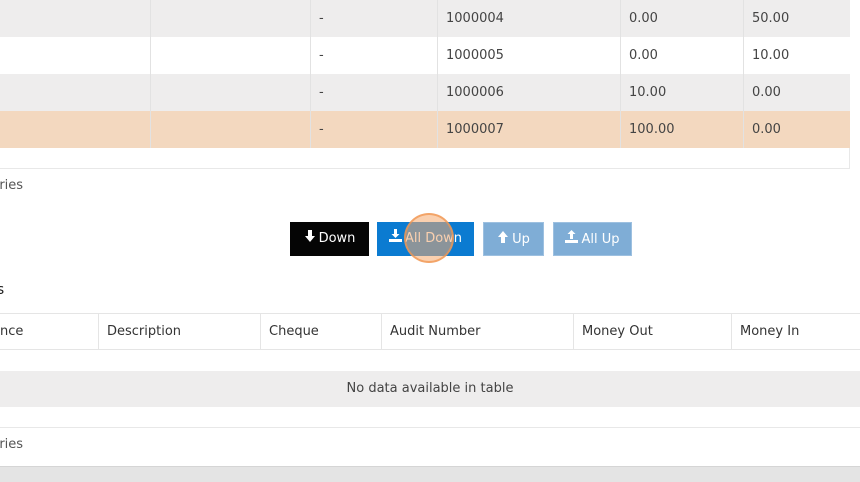 This screenshot has height=482, width=860. I want to click on section-title: ns, so click(2, 290).